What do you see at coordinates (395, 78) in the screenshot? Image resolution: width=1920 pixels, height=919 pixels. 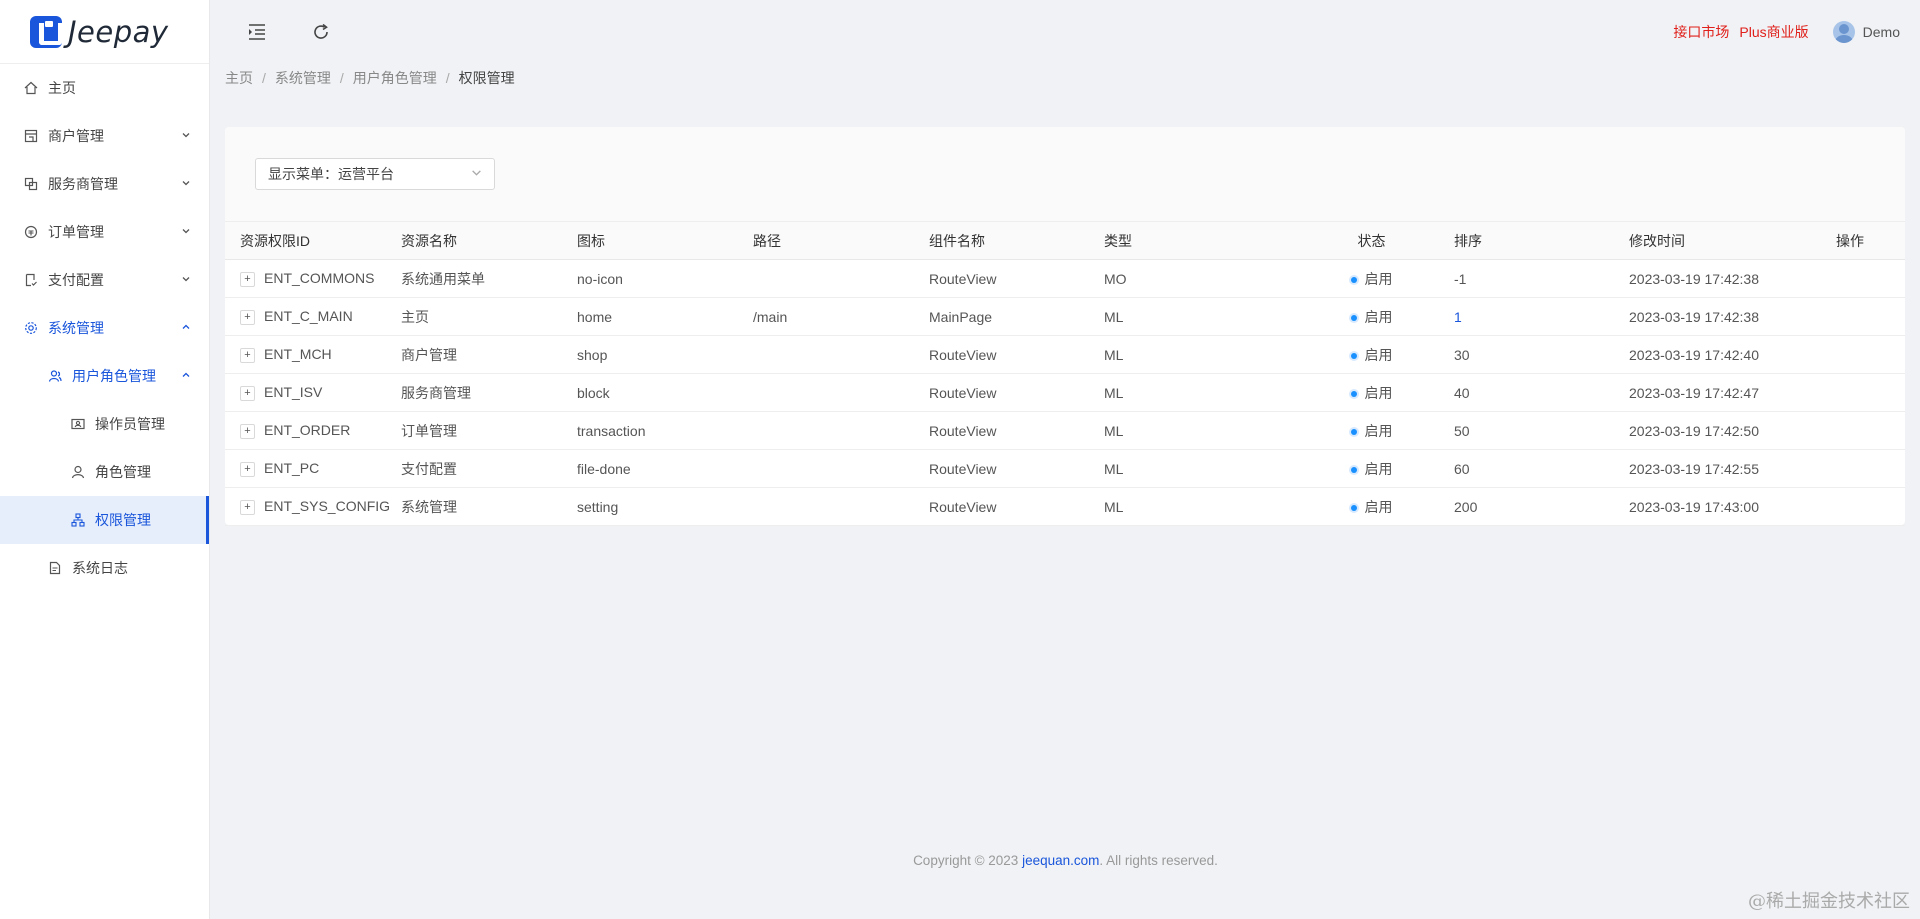 I see `breadcrumb-item: 用户角色管理` at bounding box center [395, 78].